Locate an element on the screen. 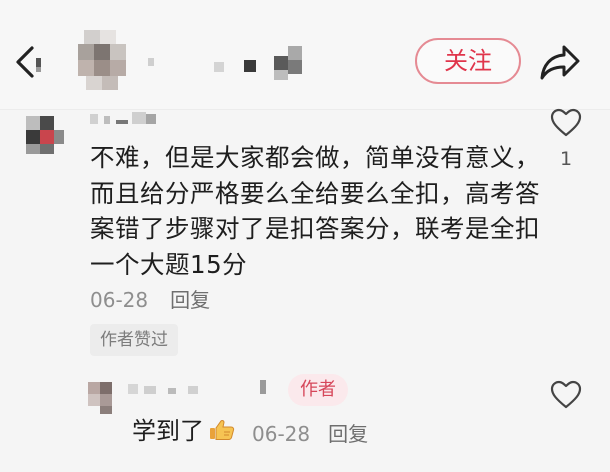 This screenshot has width=610, height=472. commenter-avatar is located at coordinates (48, 138).